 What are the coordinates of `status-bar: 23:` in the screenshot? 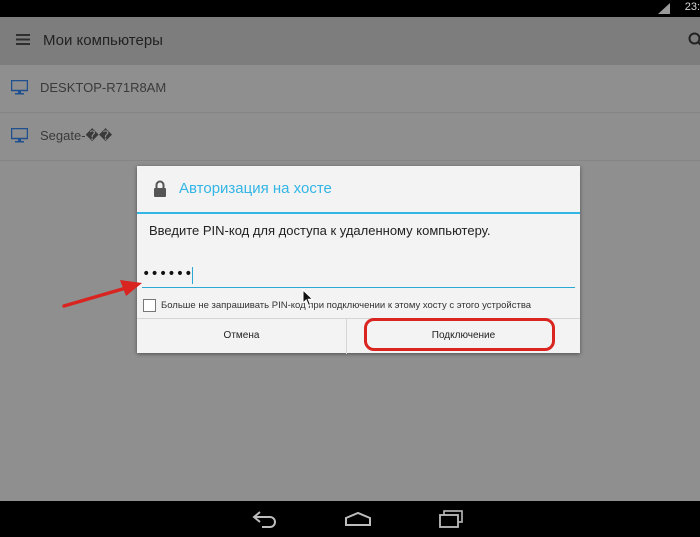 It's located at (350, 8).